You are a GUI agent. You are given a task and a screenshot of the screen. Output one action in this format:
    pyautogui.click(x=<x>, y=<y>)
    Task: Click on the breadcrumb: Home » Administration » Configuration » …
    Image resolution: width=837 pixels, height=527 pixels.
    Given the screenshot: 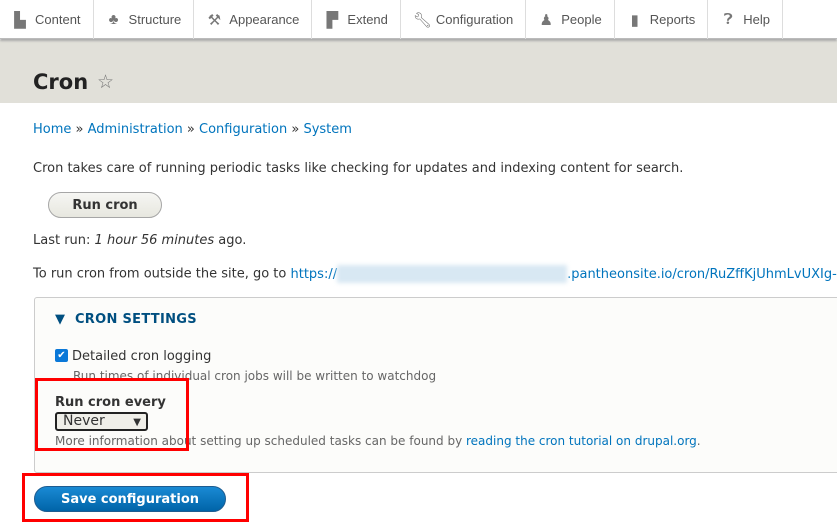 What is the action you would take?
    pyautogui.click(x=192, y=129)
    